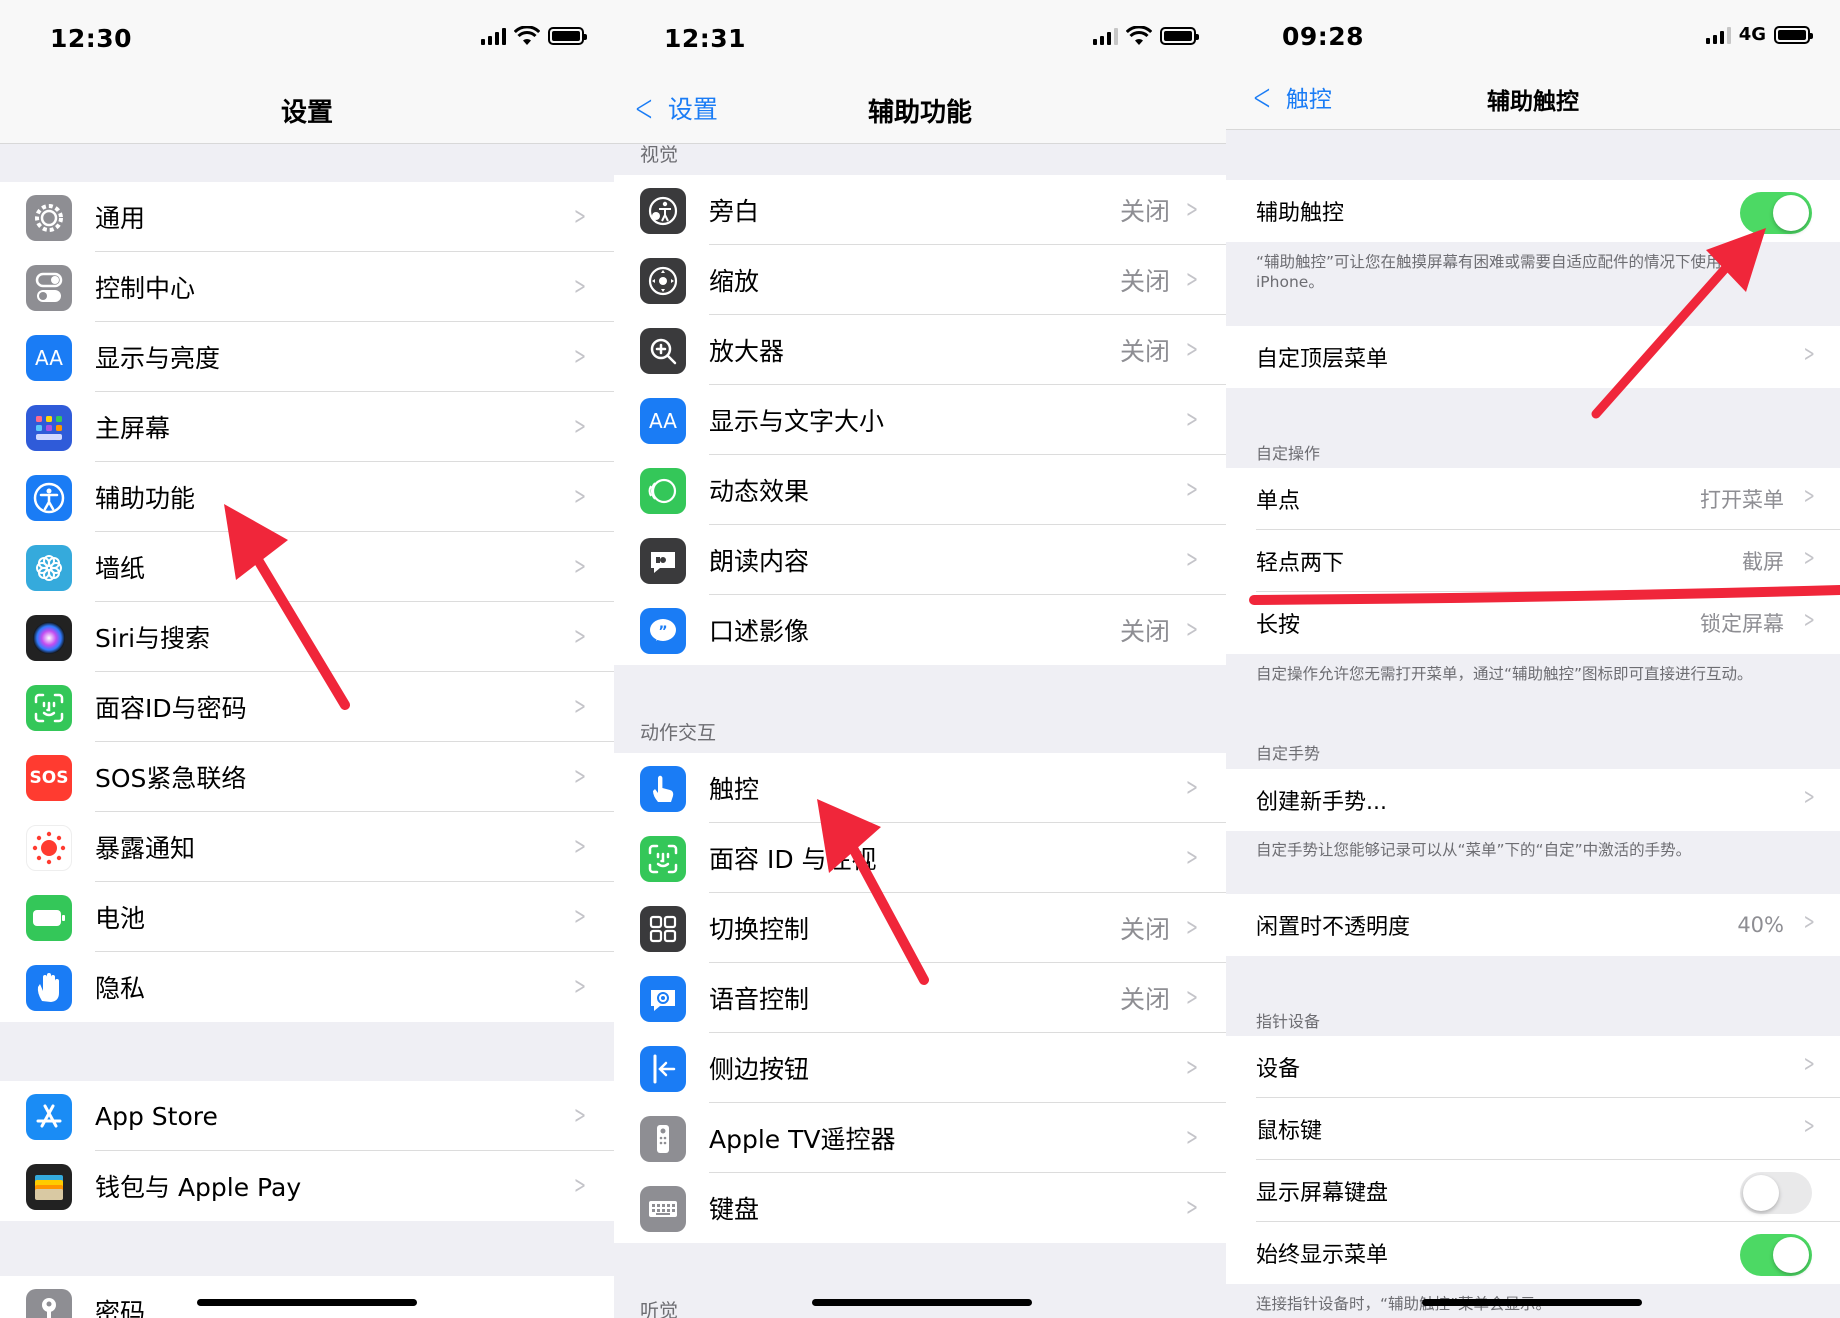  I want to click on row-label: 旁白, so click(734, 211).